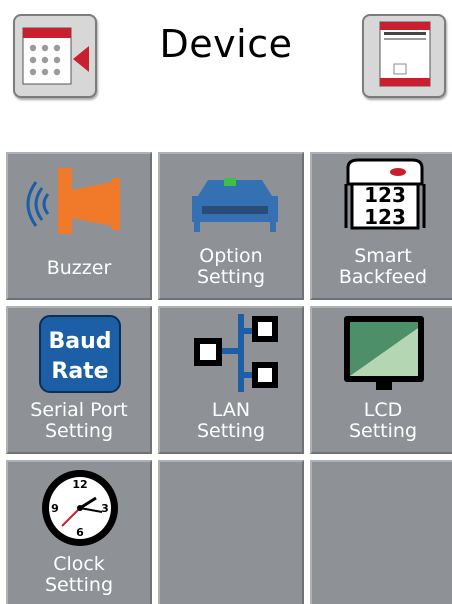 The width and height of the screenshot is (452, 604). Describe the element at coordinates (235, 205) in the screenshot. I see `printer-option-icon` at that location.